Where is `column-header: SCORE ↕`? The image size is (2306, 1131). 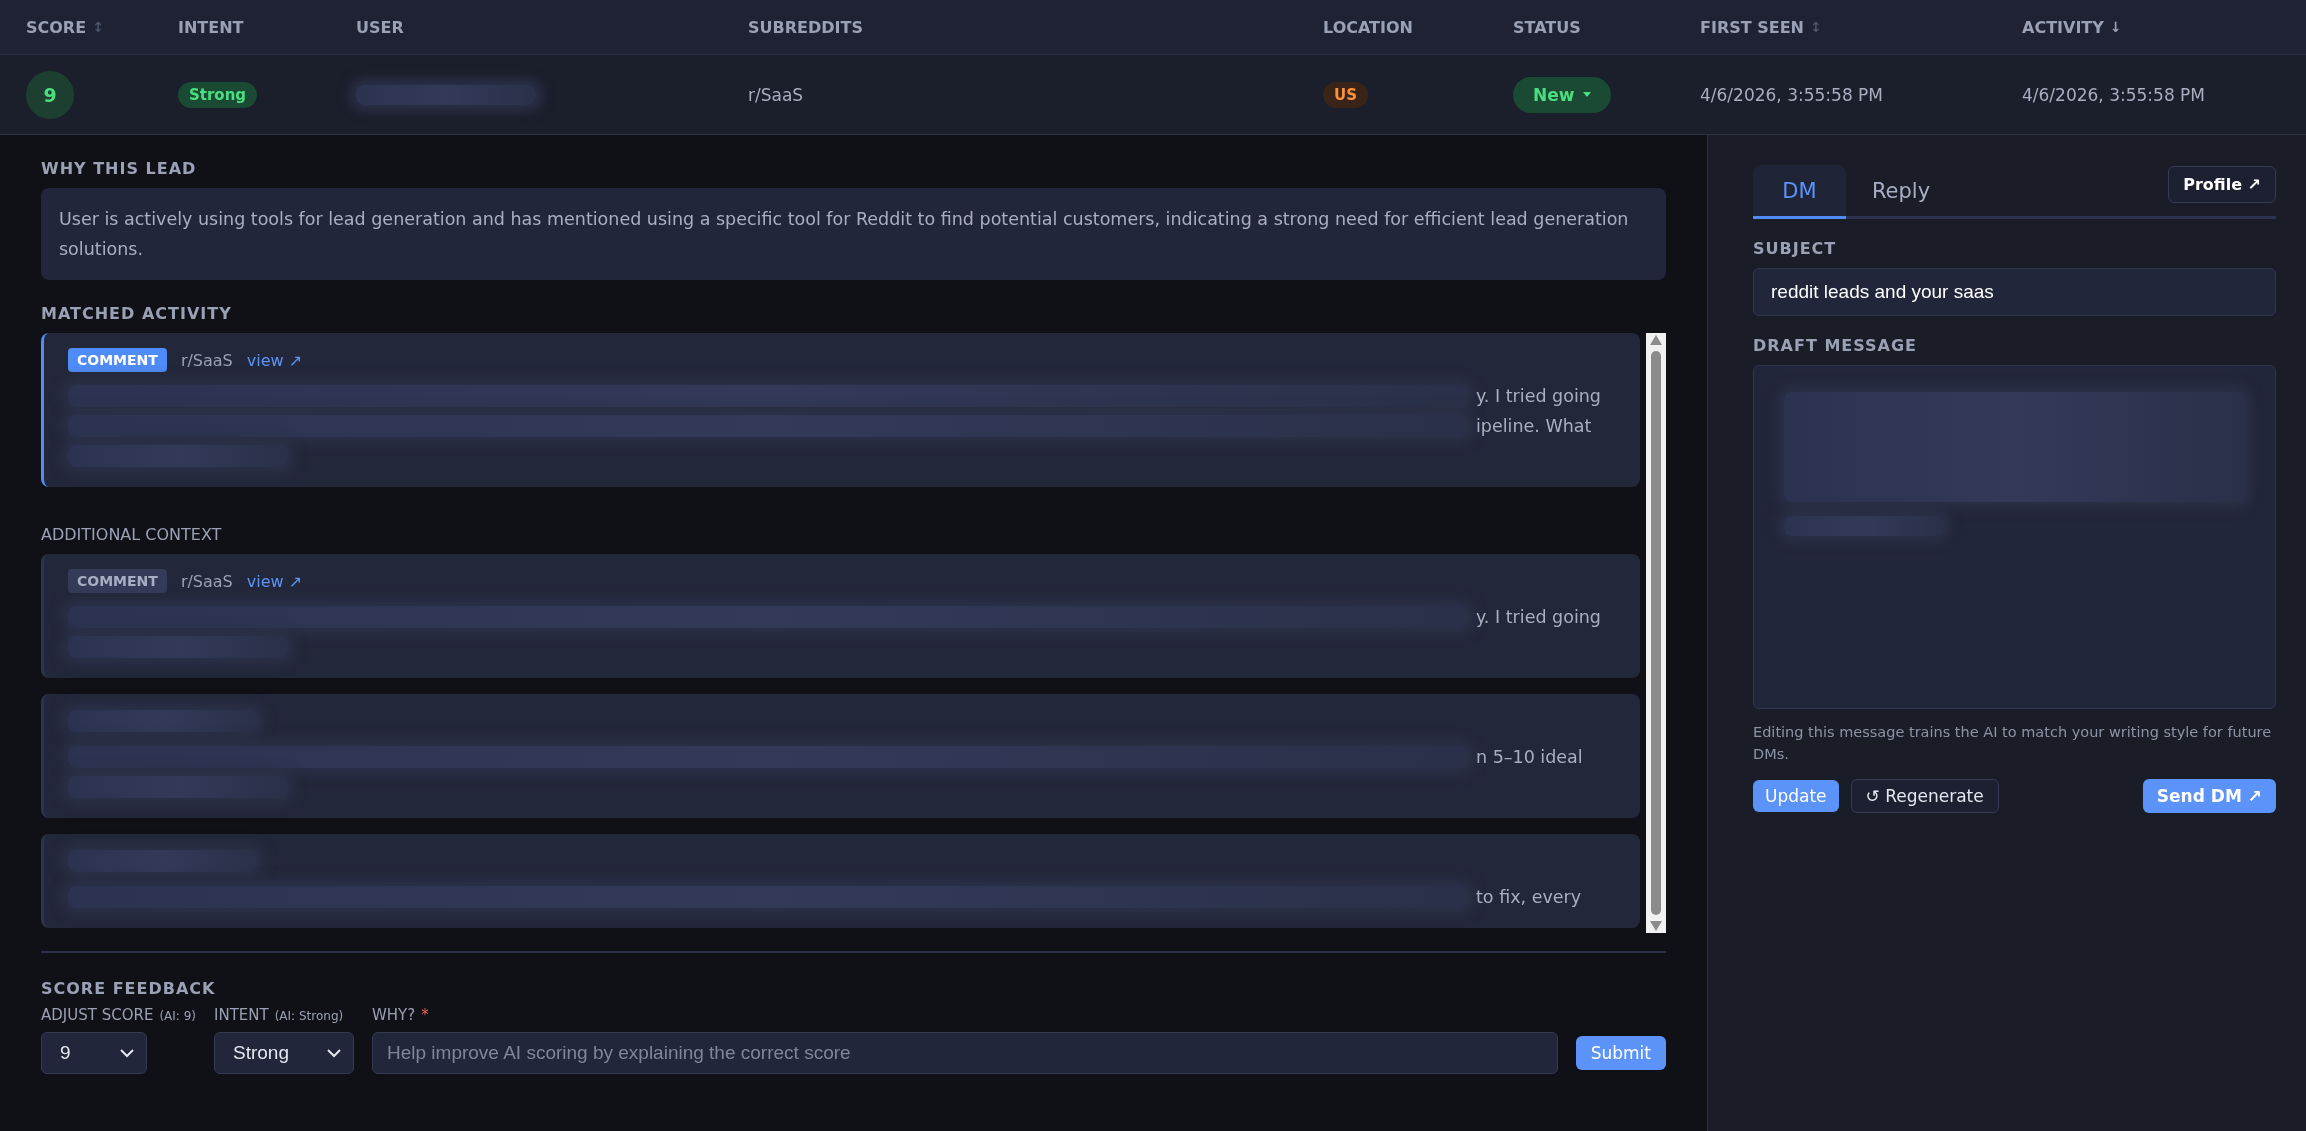 column-header: SCORE ↕ is located at coordinates (76, 27).